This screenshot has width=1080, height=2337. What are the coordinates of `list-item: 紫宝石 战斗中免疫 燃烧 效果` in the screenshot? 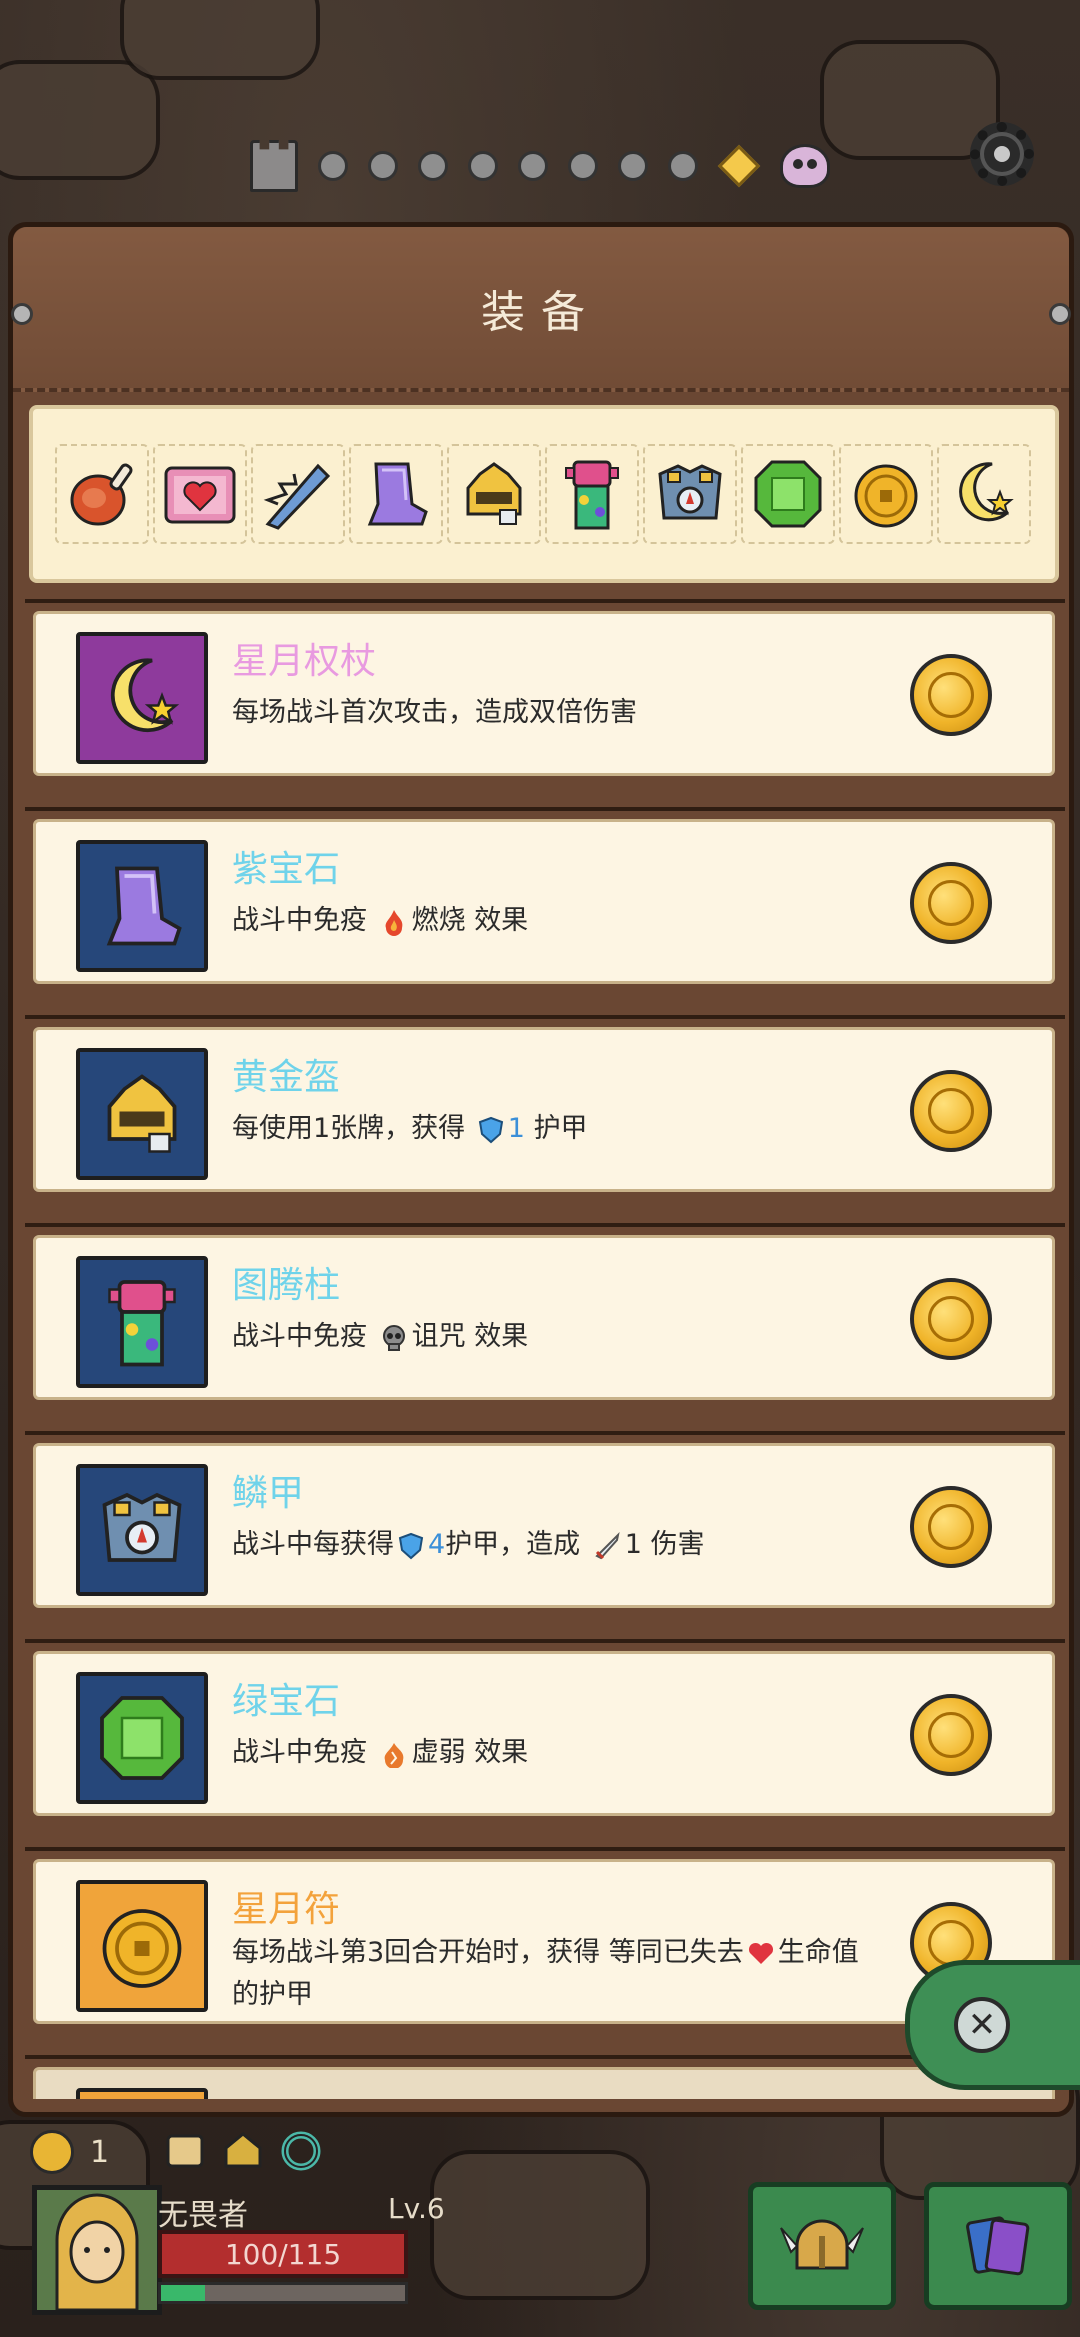 It's located at (545, 897).